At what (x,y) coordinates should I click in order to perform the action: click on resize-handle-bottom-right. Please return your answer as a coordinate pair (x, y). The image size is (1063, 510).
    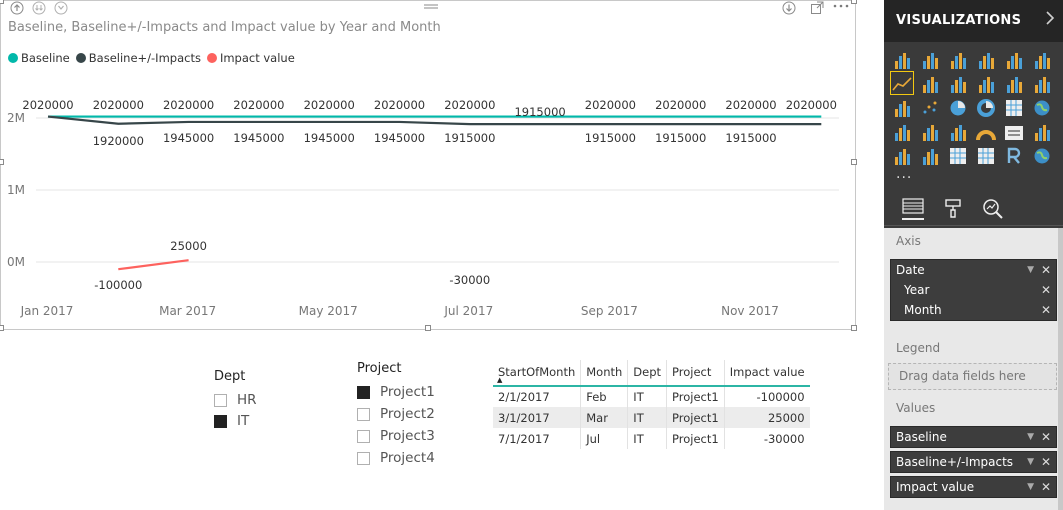
    Looking at the image, I should click on (854, 328).